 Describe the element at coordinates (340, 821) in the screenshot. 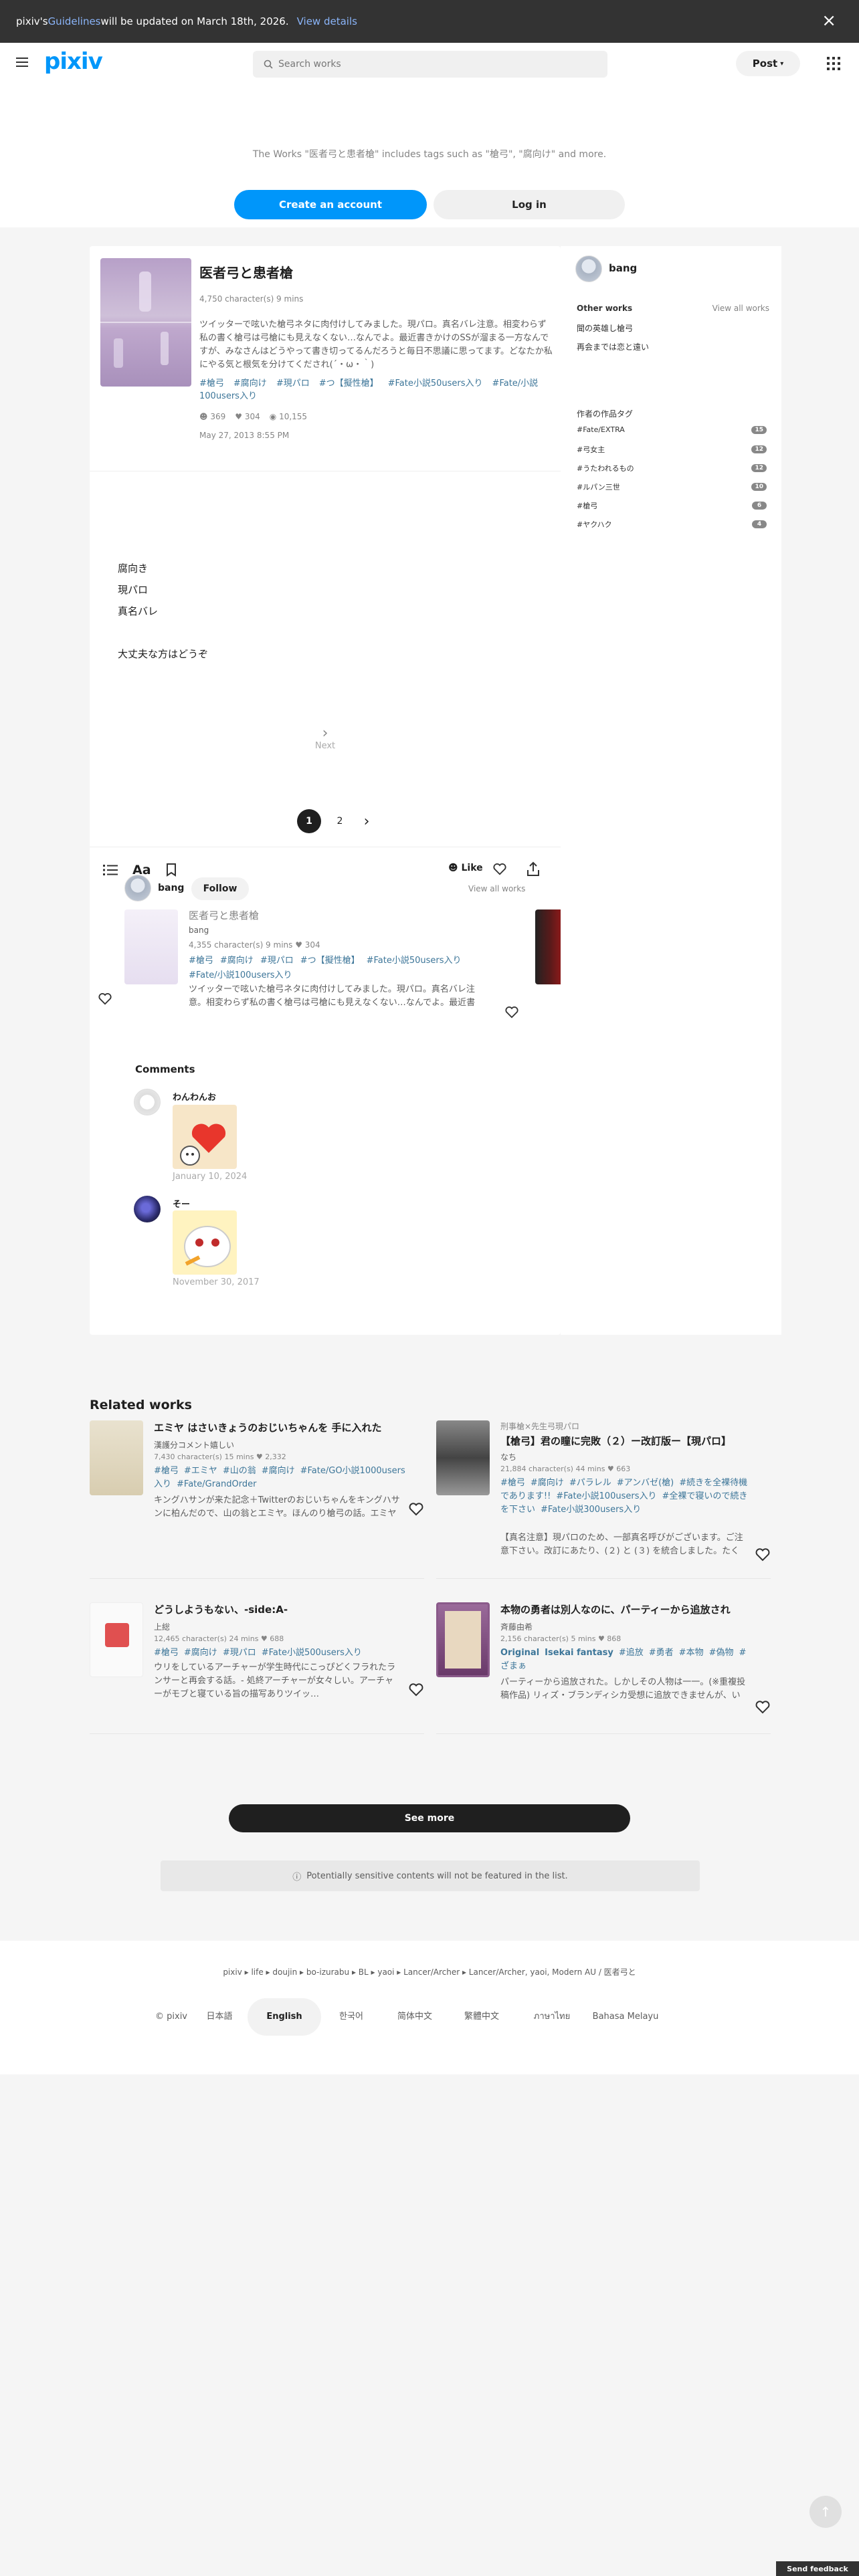

I see `page-2-button: 2` at that location.